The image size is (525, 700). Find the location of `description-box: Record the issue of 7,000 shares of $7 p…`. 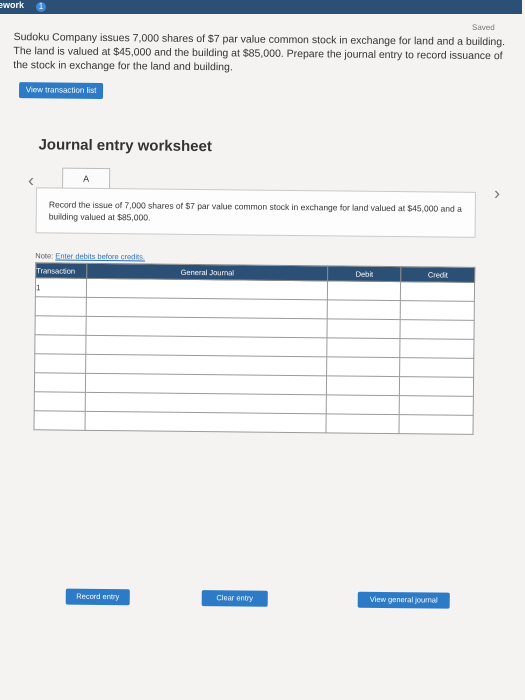

description-box: Record the issue of 7,000 shares of $7 p… is located at coordinates (256, 212).